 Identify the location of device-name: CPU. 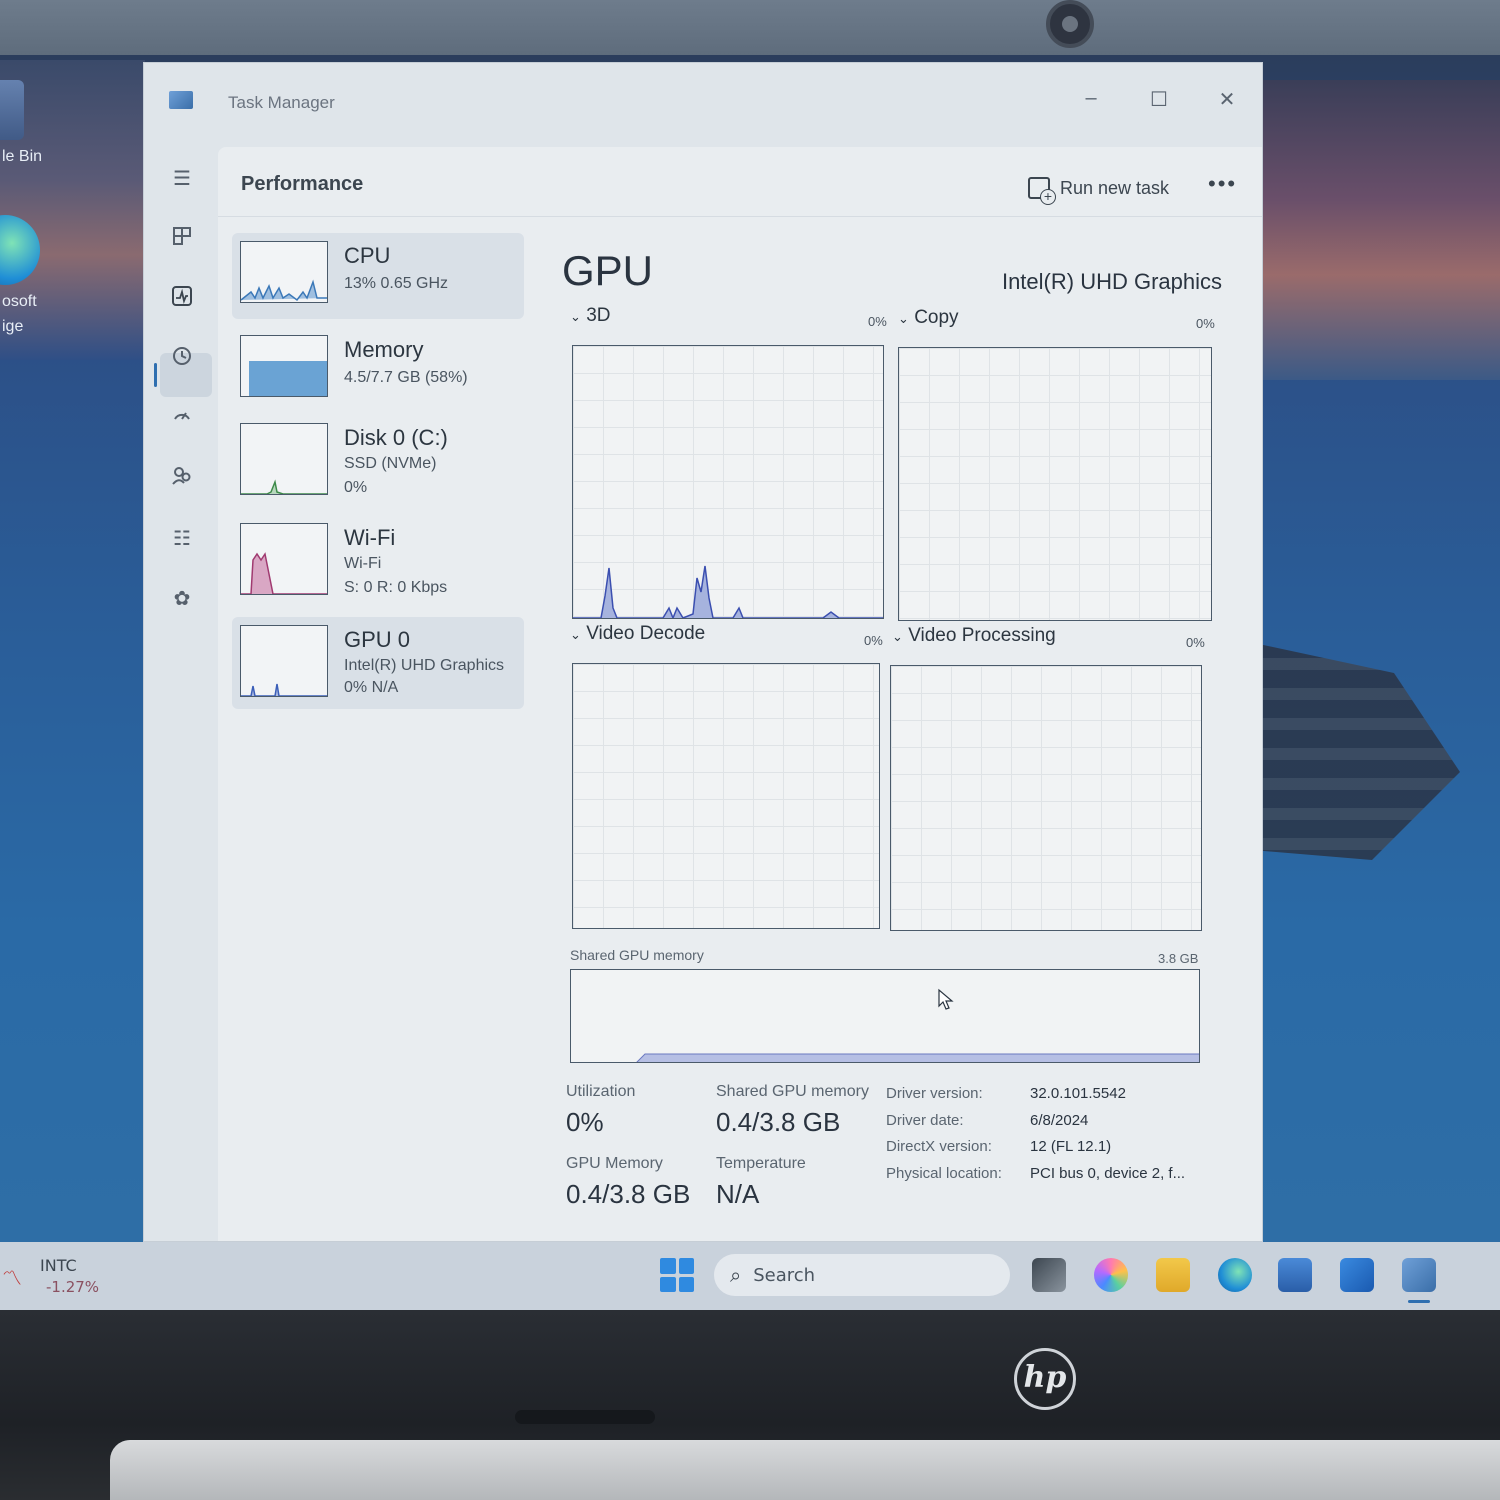
(367, 255).